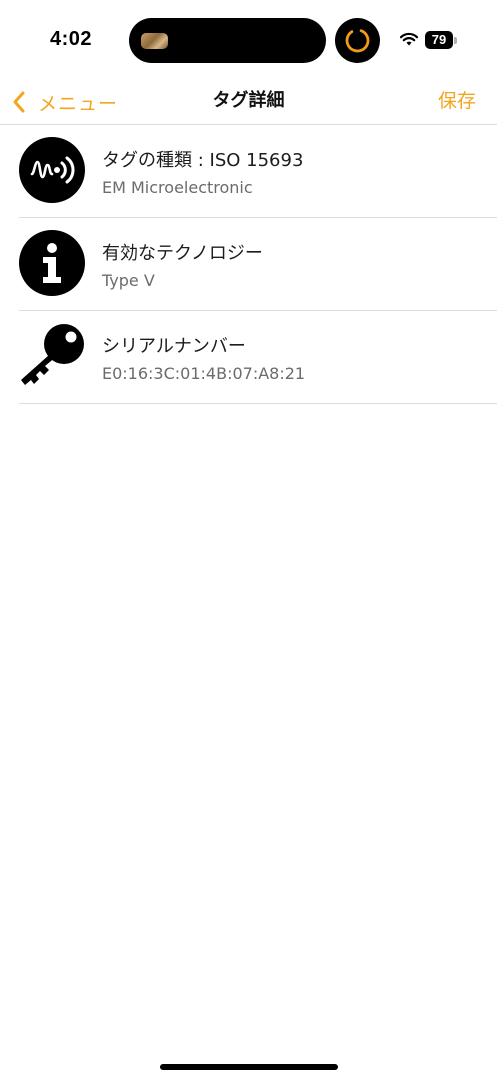 This screenshot has width=497, height=1080. Describe the element at coordinates (409, 39) in the screenshot. I see `wifi-icon` at that location.